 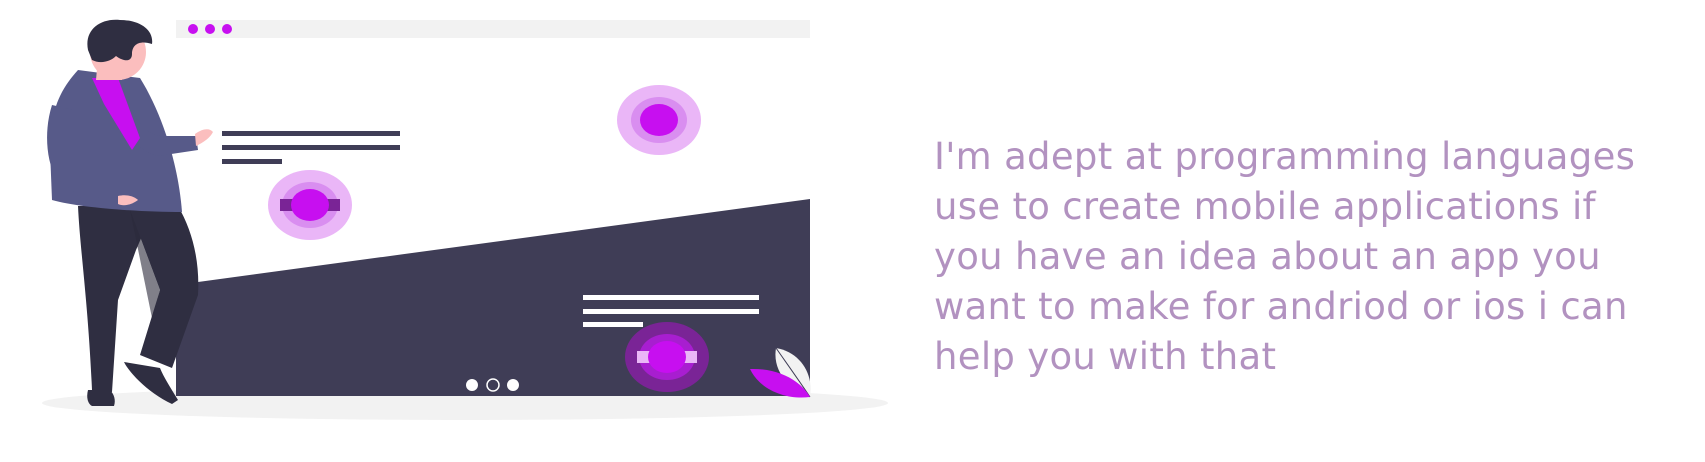 I want to click on browser-top-bar, so click(x=493, y=29).